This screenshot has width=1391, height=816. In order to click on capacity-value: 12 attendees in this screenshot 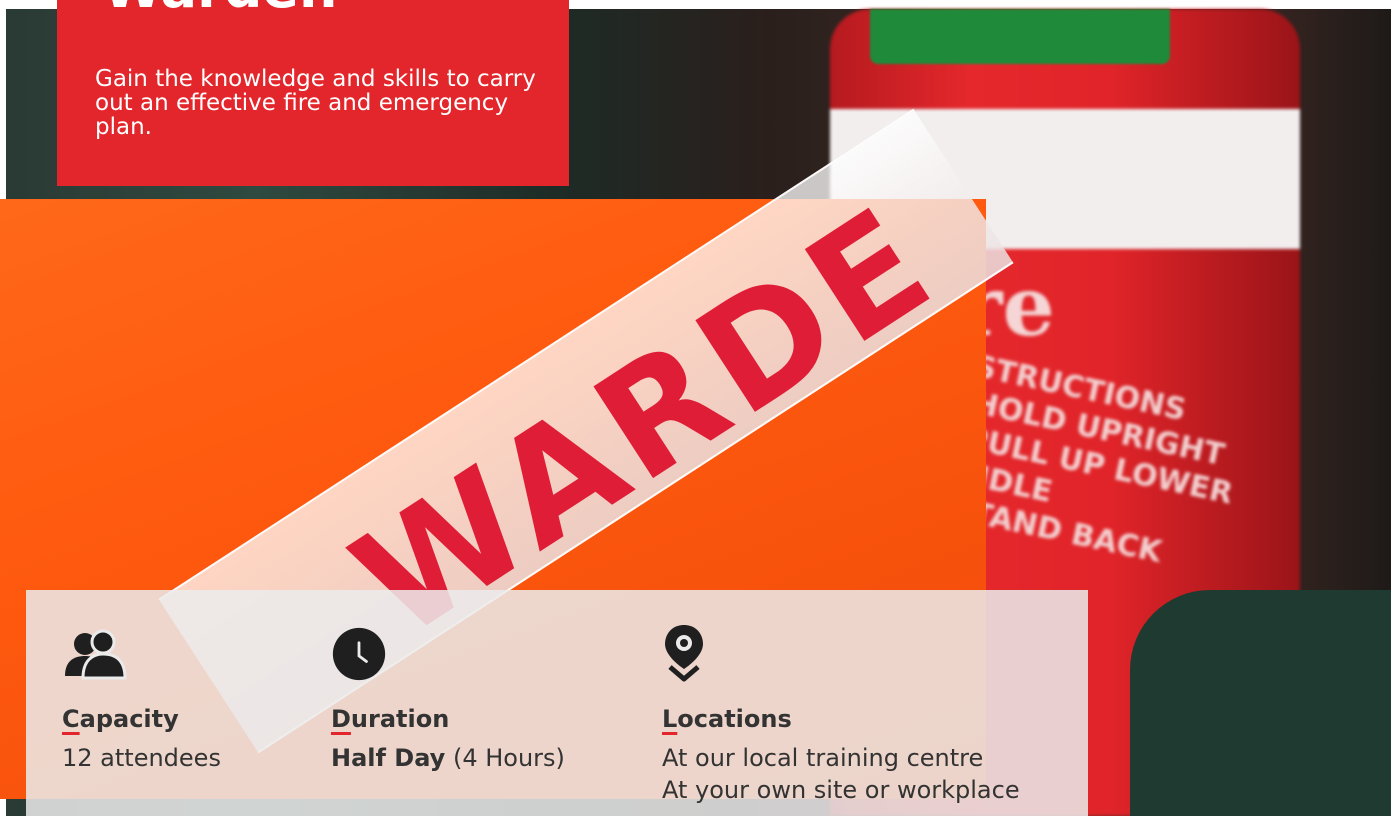, I will do `click(141, 758)`.